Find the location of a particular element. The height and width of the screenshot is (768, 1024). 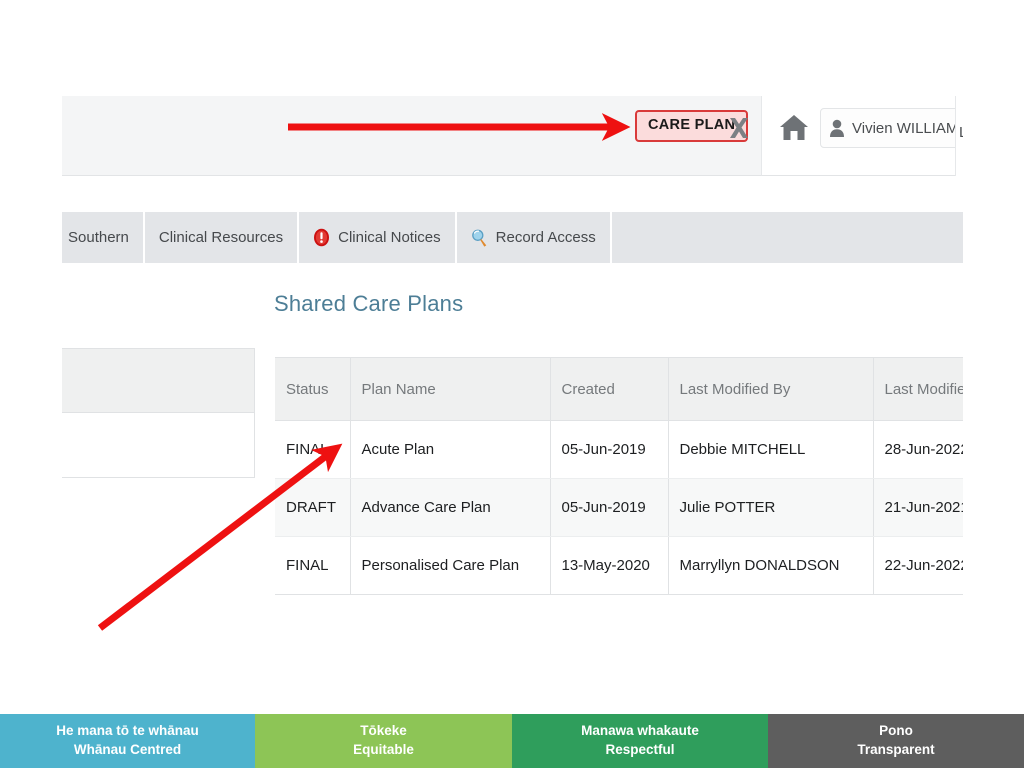

value-segment-transparent: Pono Transparent is located at coordinates (896, 741).